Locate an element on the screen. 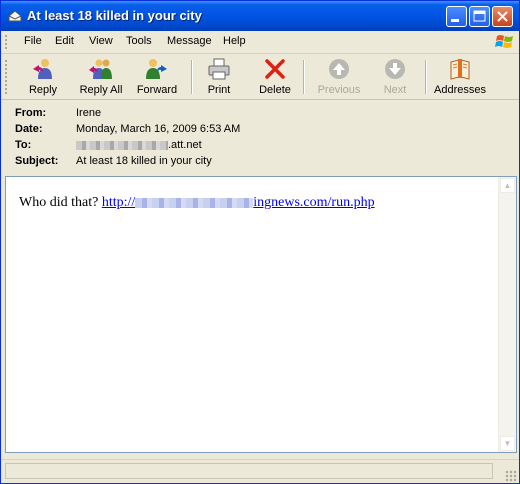  close-icon is located at coordinates (502, 16).